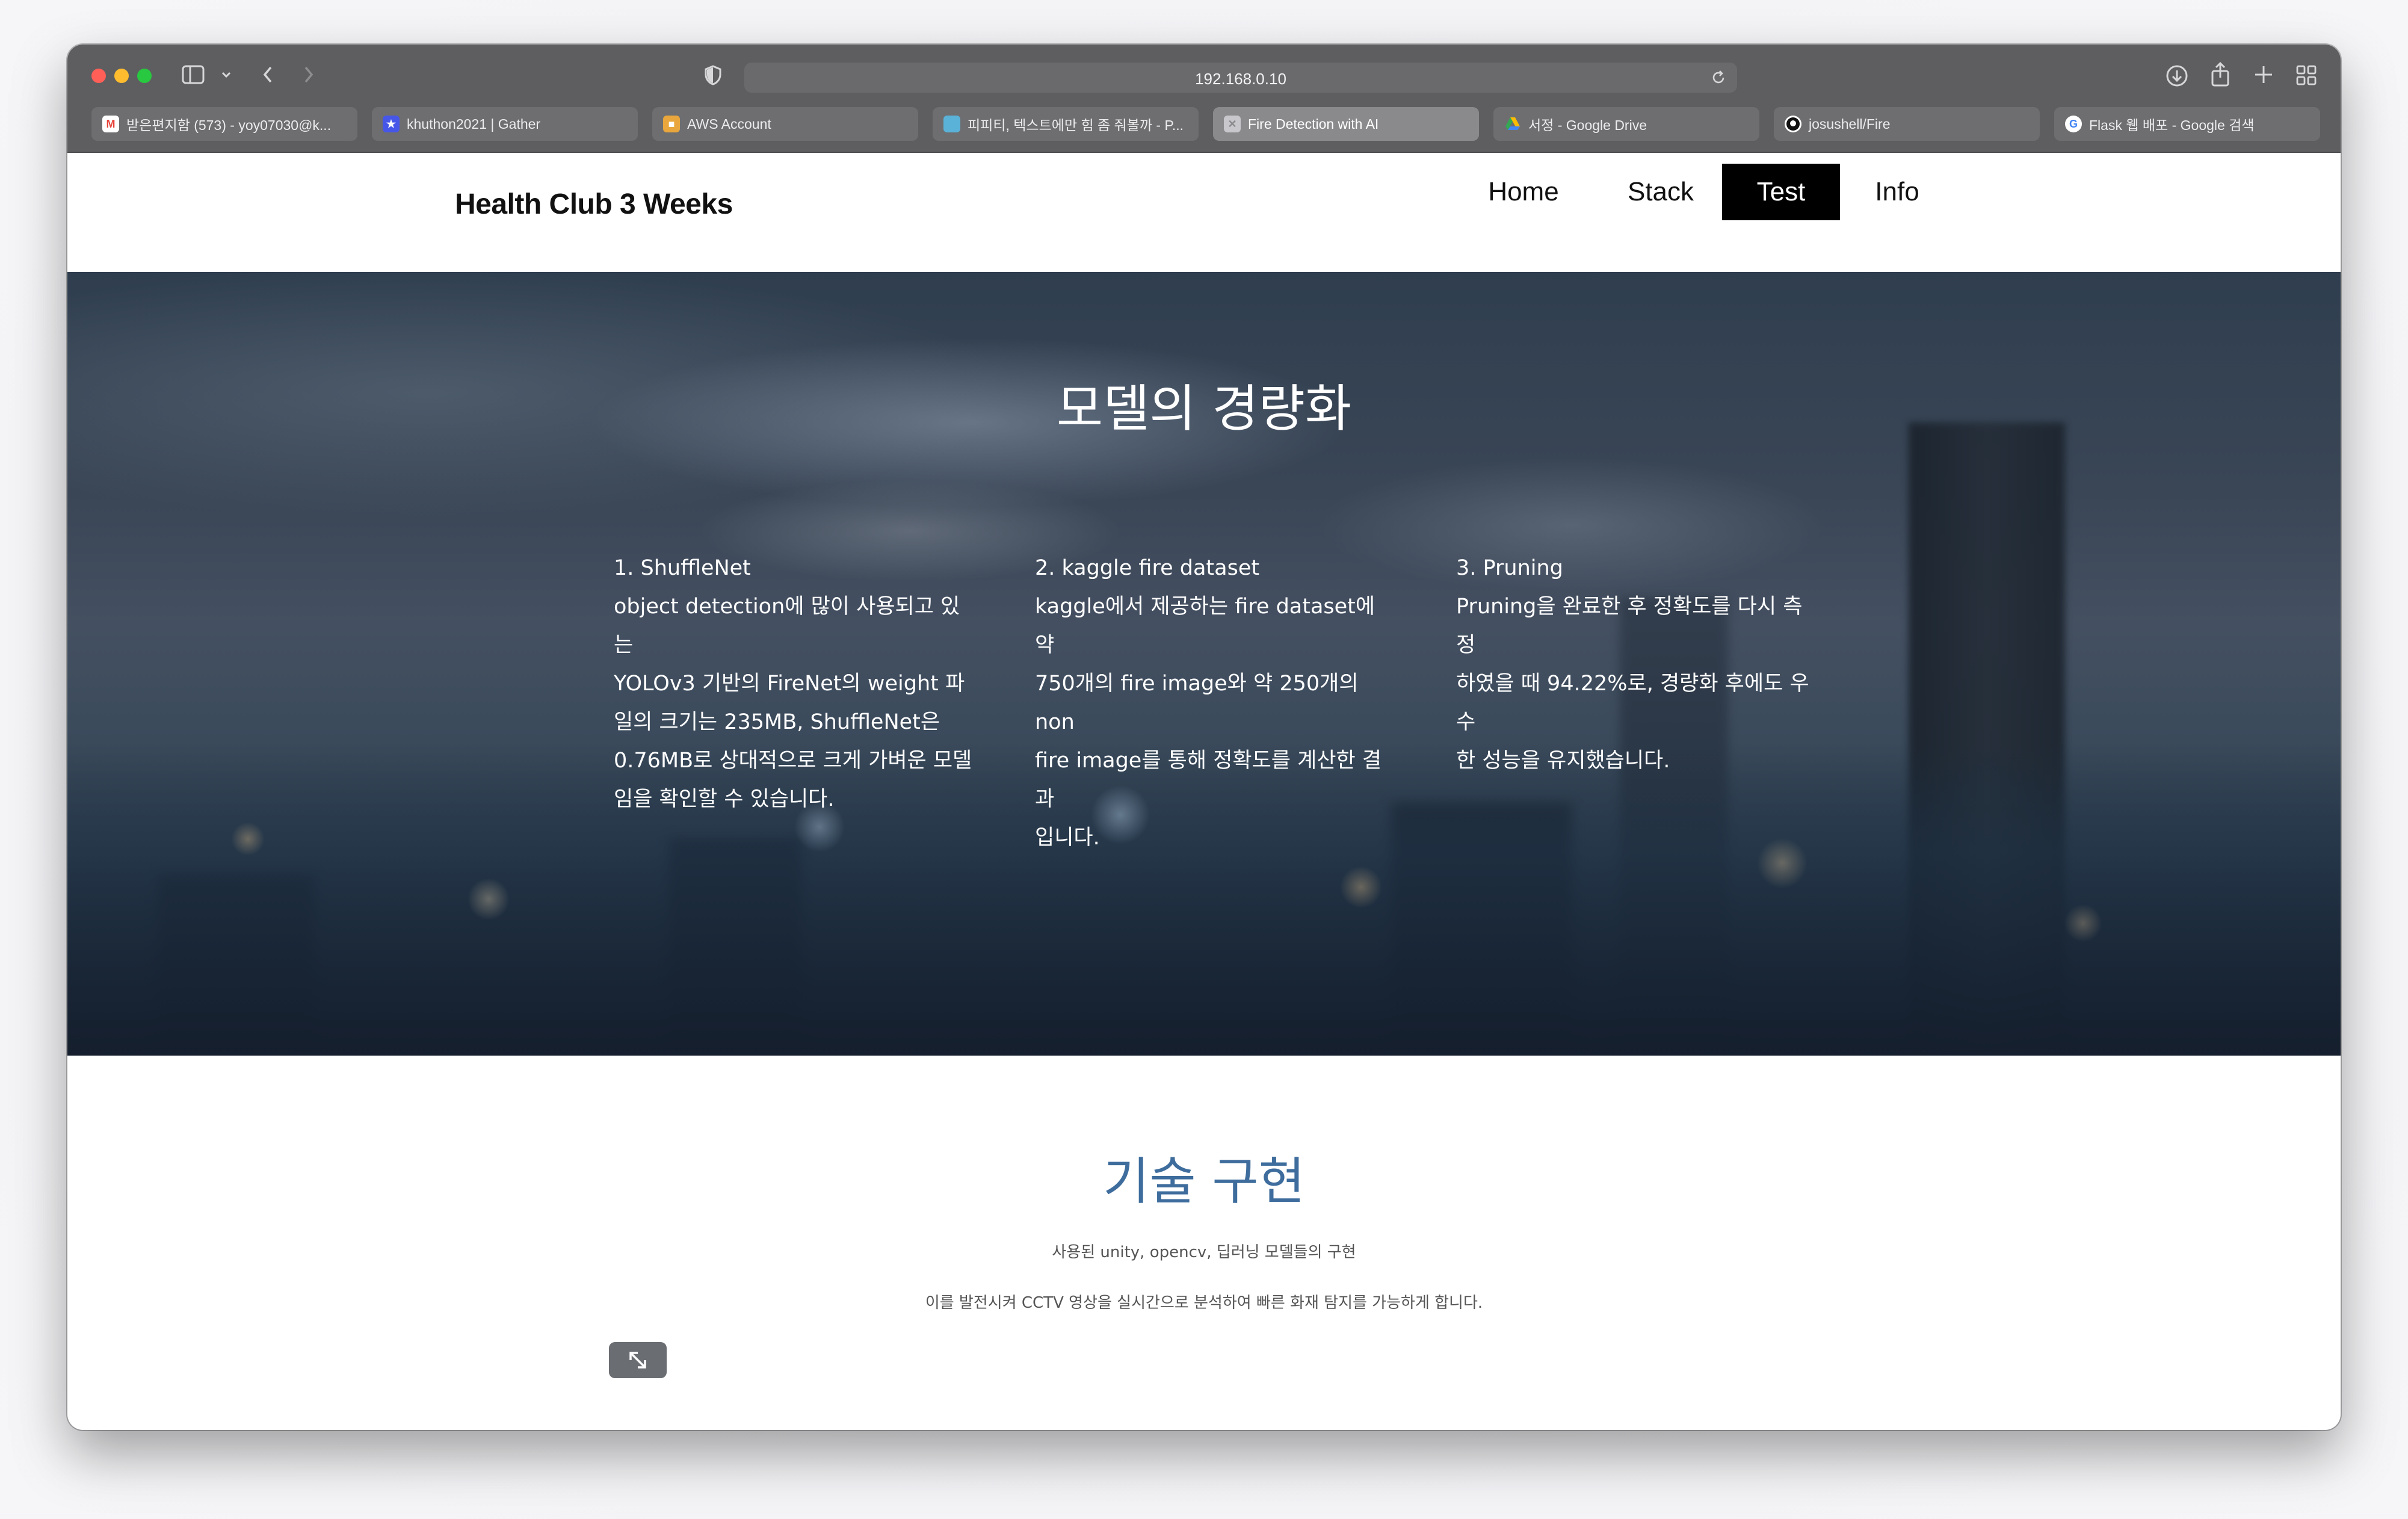  I want to click on back-icon, so click(267, 75).